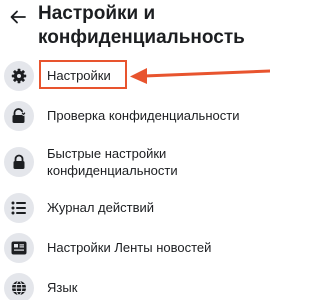 This screenshot has height=300, width=320. What do you see at coordinates (138, 76) in the screenshot?
I see `menu-item-settings: Настройки` at bounding box center [138, 76].